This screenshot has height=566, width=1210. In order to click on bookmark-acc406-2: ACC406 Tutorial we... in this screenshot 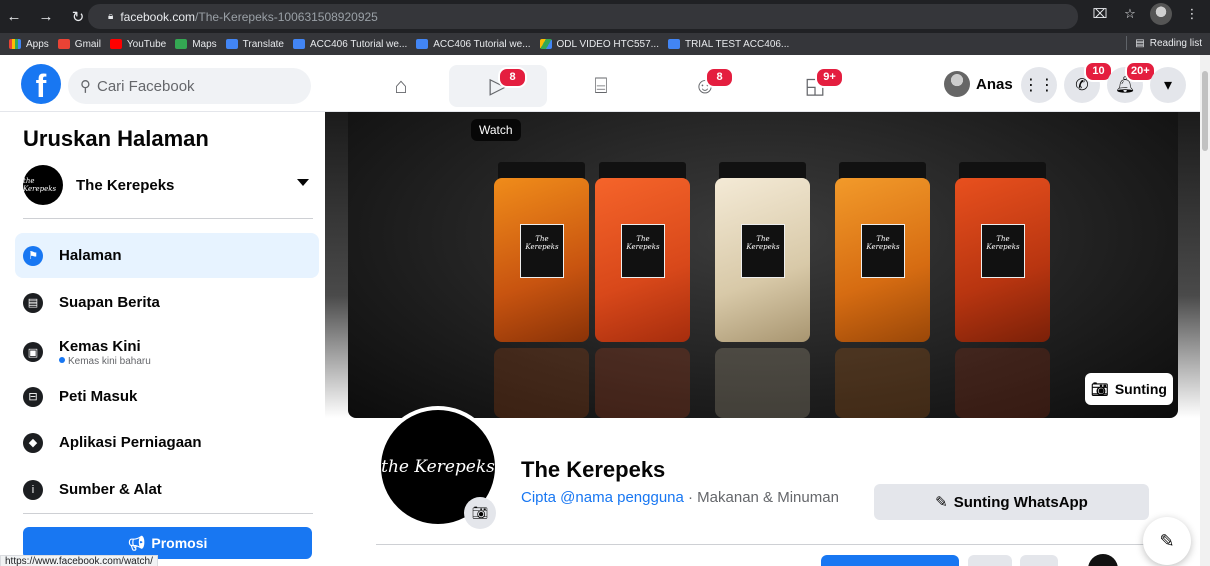, I will do `click(473, 44)`.